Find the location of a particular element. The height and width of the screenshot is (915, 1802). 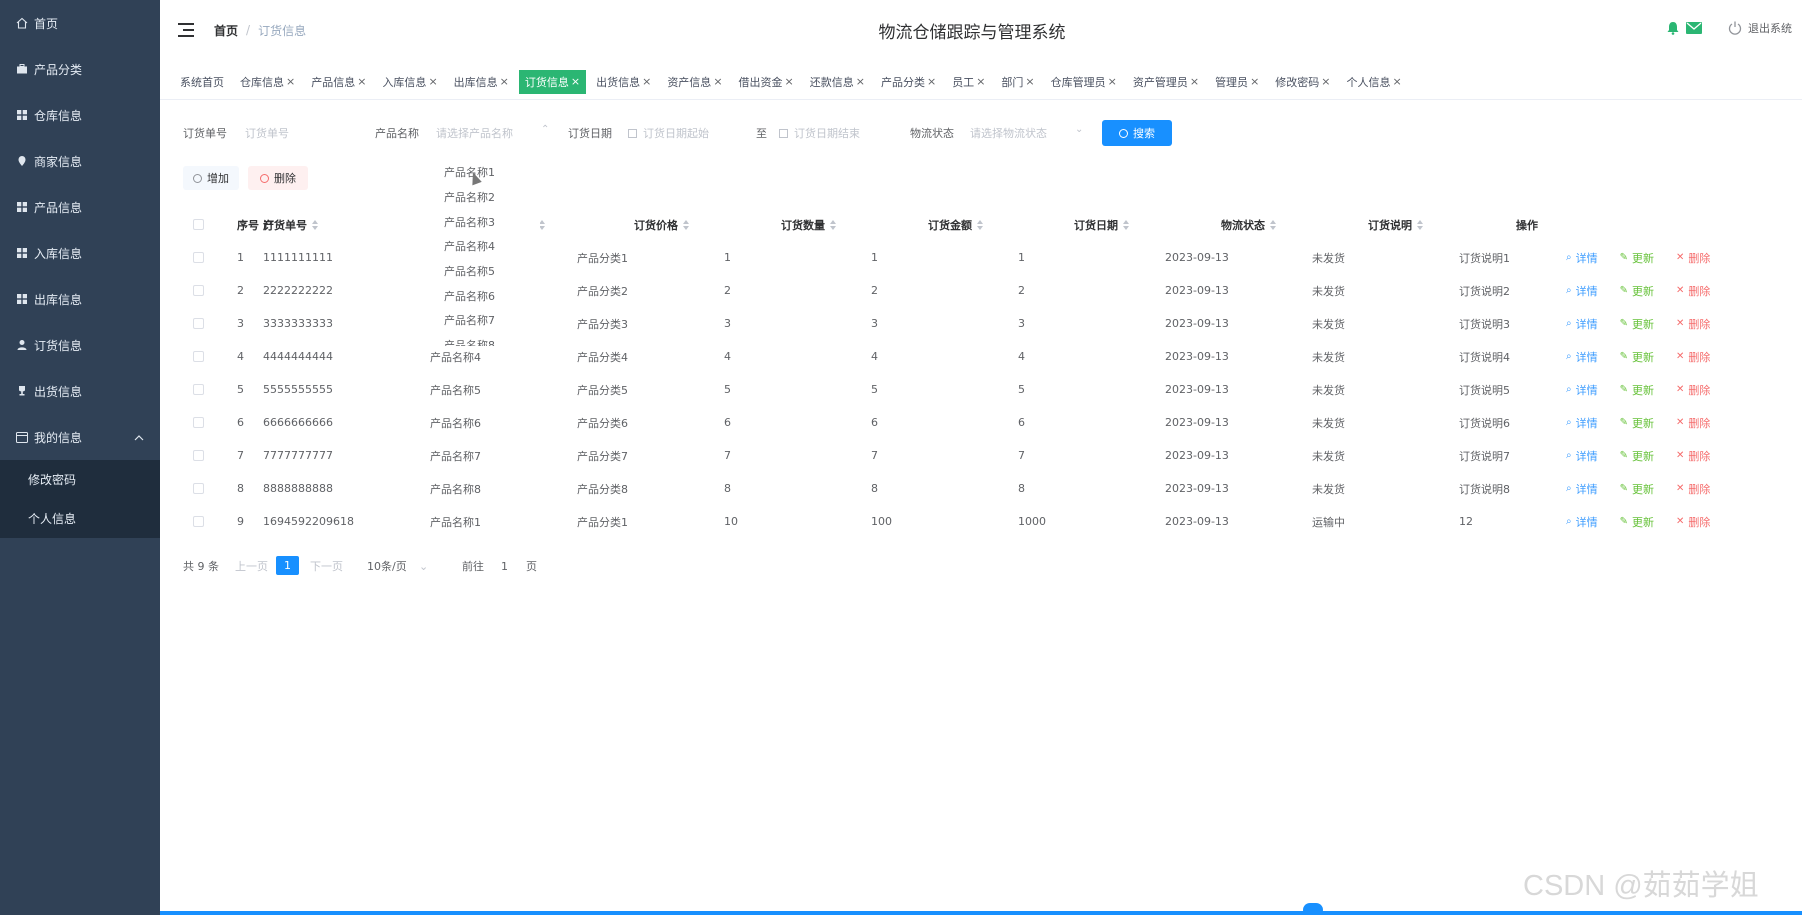

dropdown-option: 产品名称8 is located at coordinates (485, 339).